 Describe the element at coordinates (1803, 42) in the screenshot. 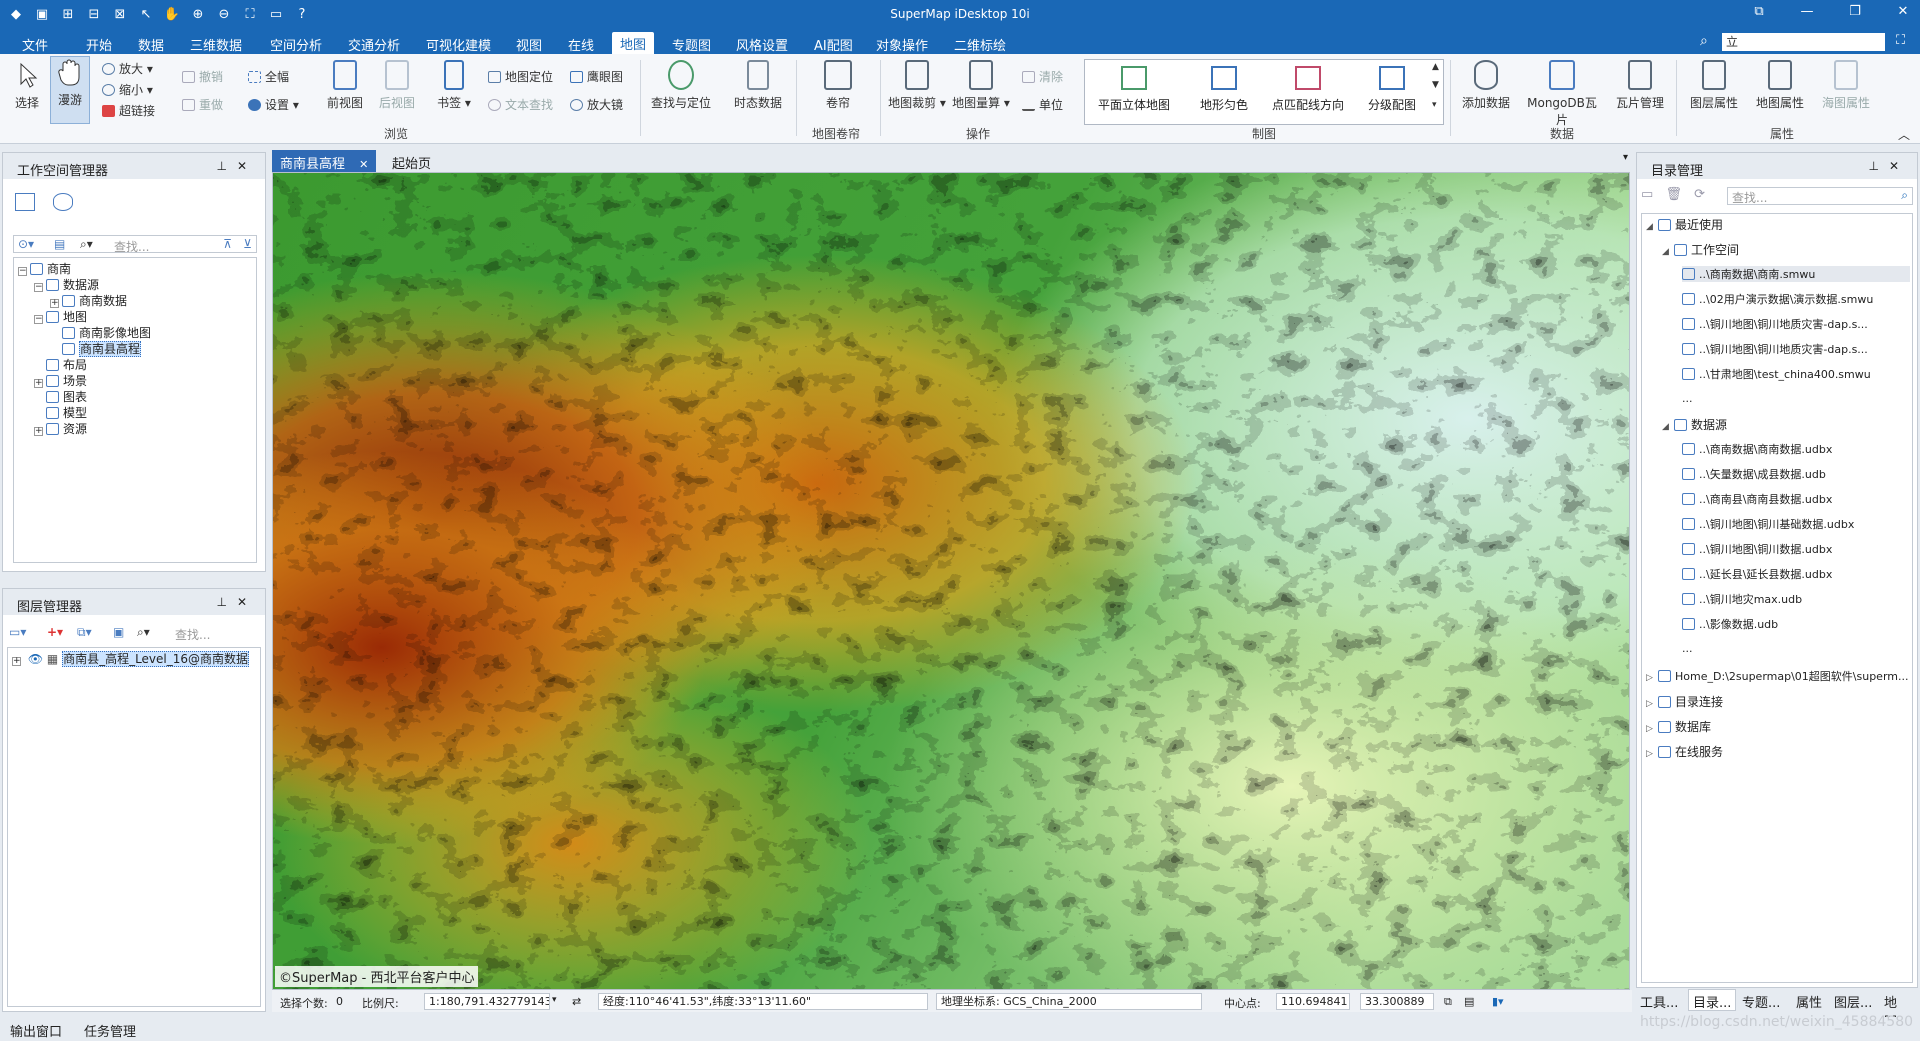

I see `command-search-input: 立` at that location.